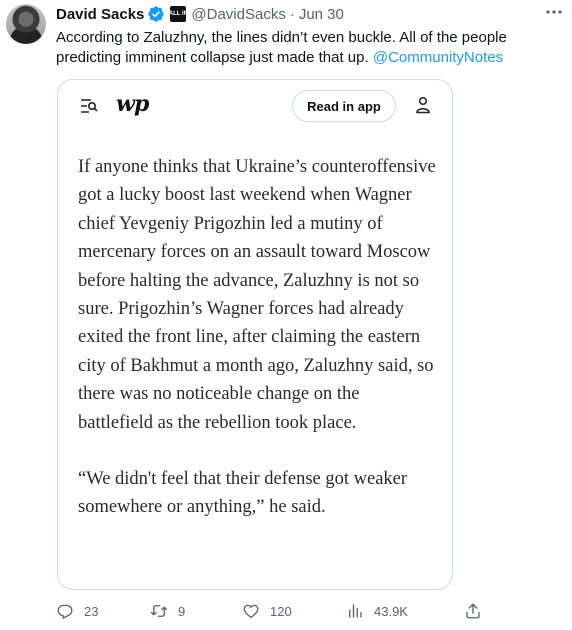 This screenshot has width=572, height=630. I want to click on view-count: 43.9K, so click(391, 611).